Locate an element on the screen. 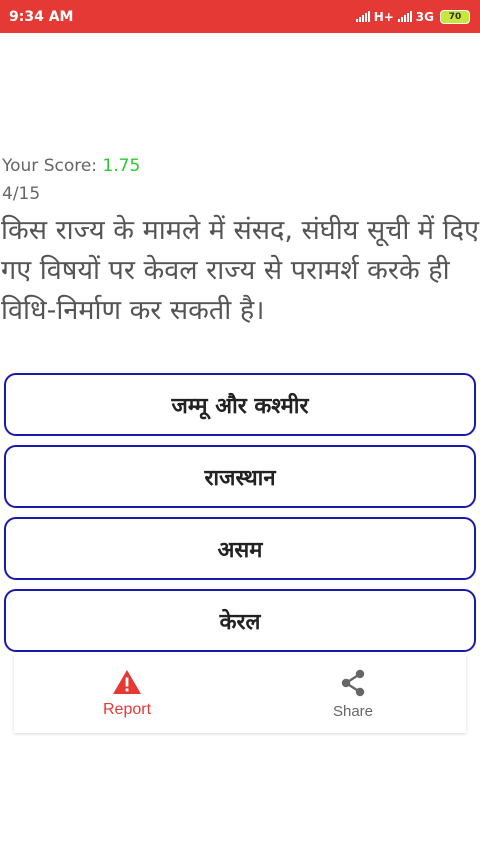 This screenshot has width=480, height=853. score-line: Your Score: 1.75 is located at coordinates (71, 166).